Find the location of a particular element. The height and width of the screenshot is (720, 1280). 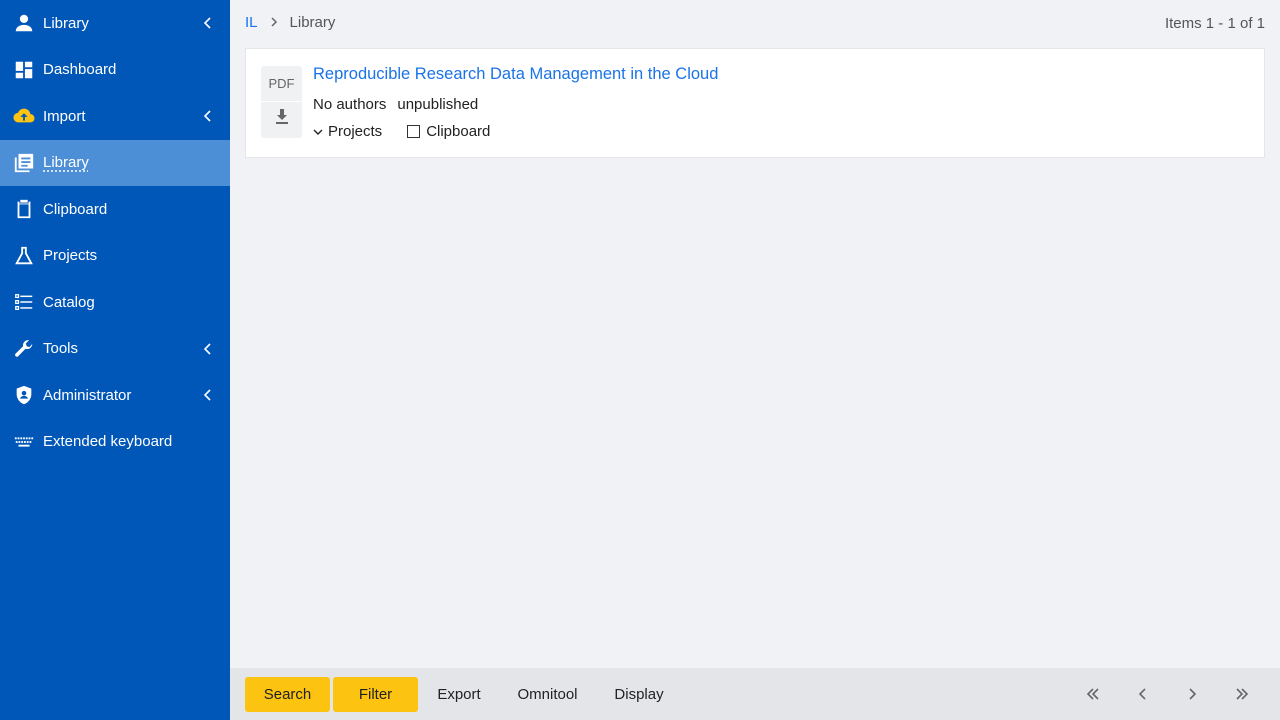

sidebar-item-library-user: Library is located at coordinates (115, 23).